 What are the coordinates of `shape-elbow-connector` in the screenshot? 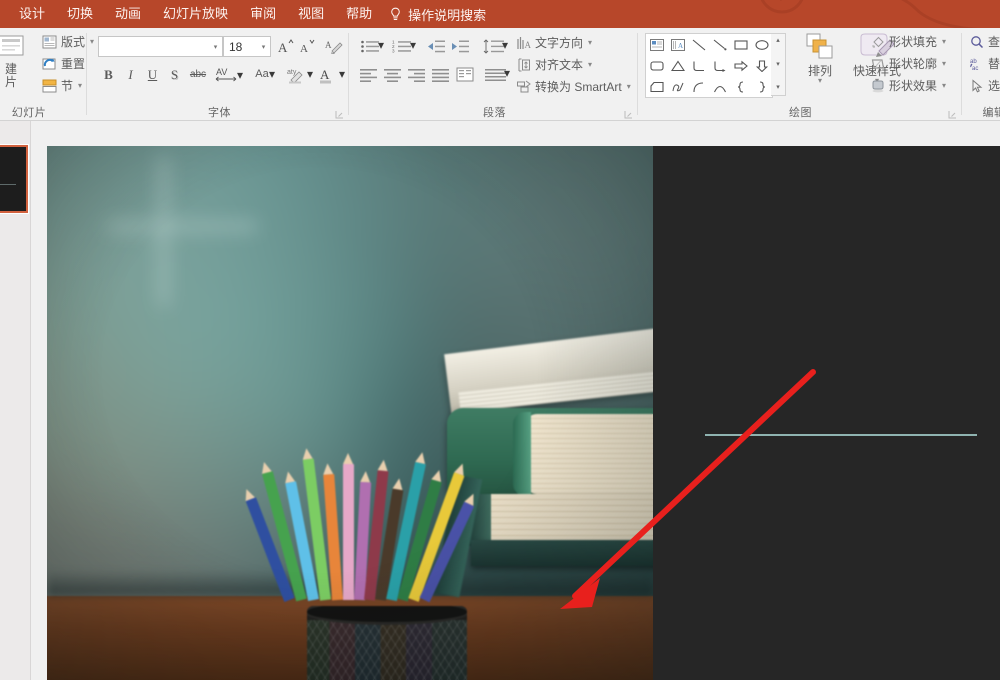 It's located at (698, 65).